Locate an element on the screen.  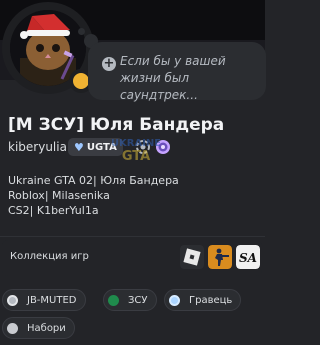
heart-icon: ♥ is located at coordinates (79, 147).